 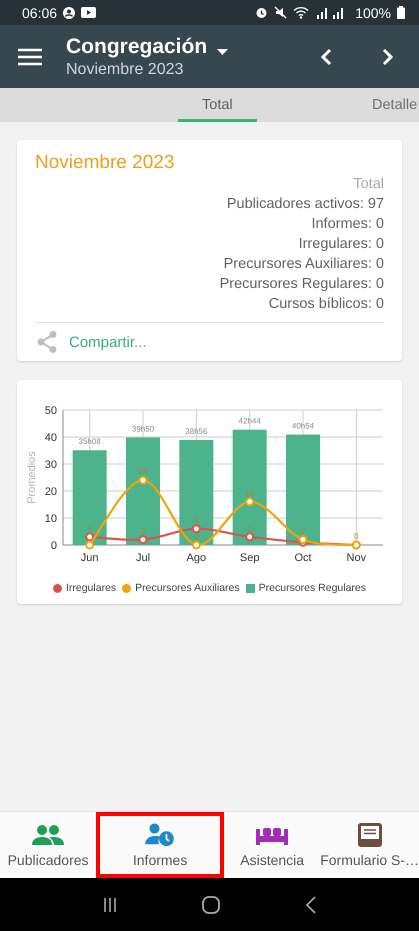 What do you see at coordinates (187, 588) in the screenshot?
I see `legend-label: Precursores Auxiliares` at bounding box center [187, 588].